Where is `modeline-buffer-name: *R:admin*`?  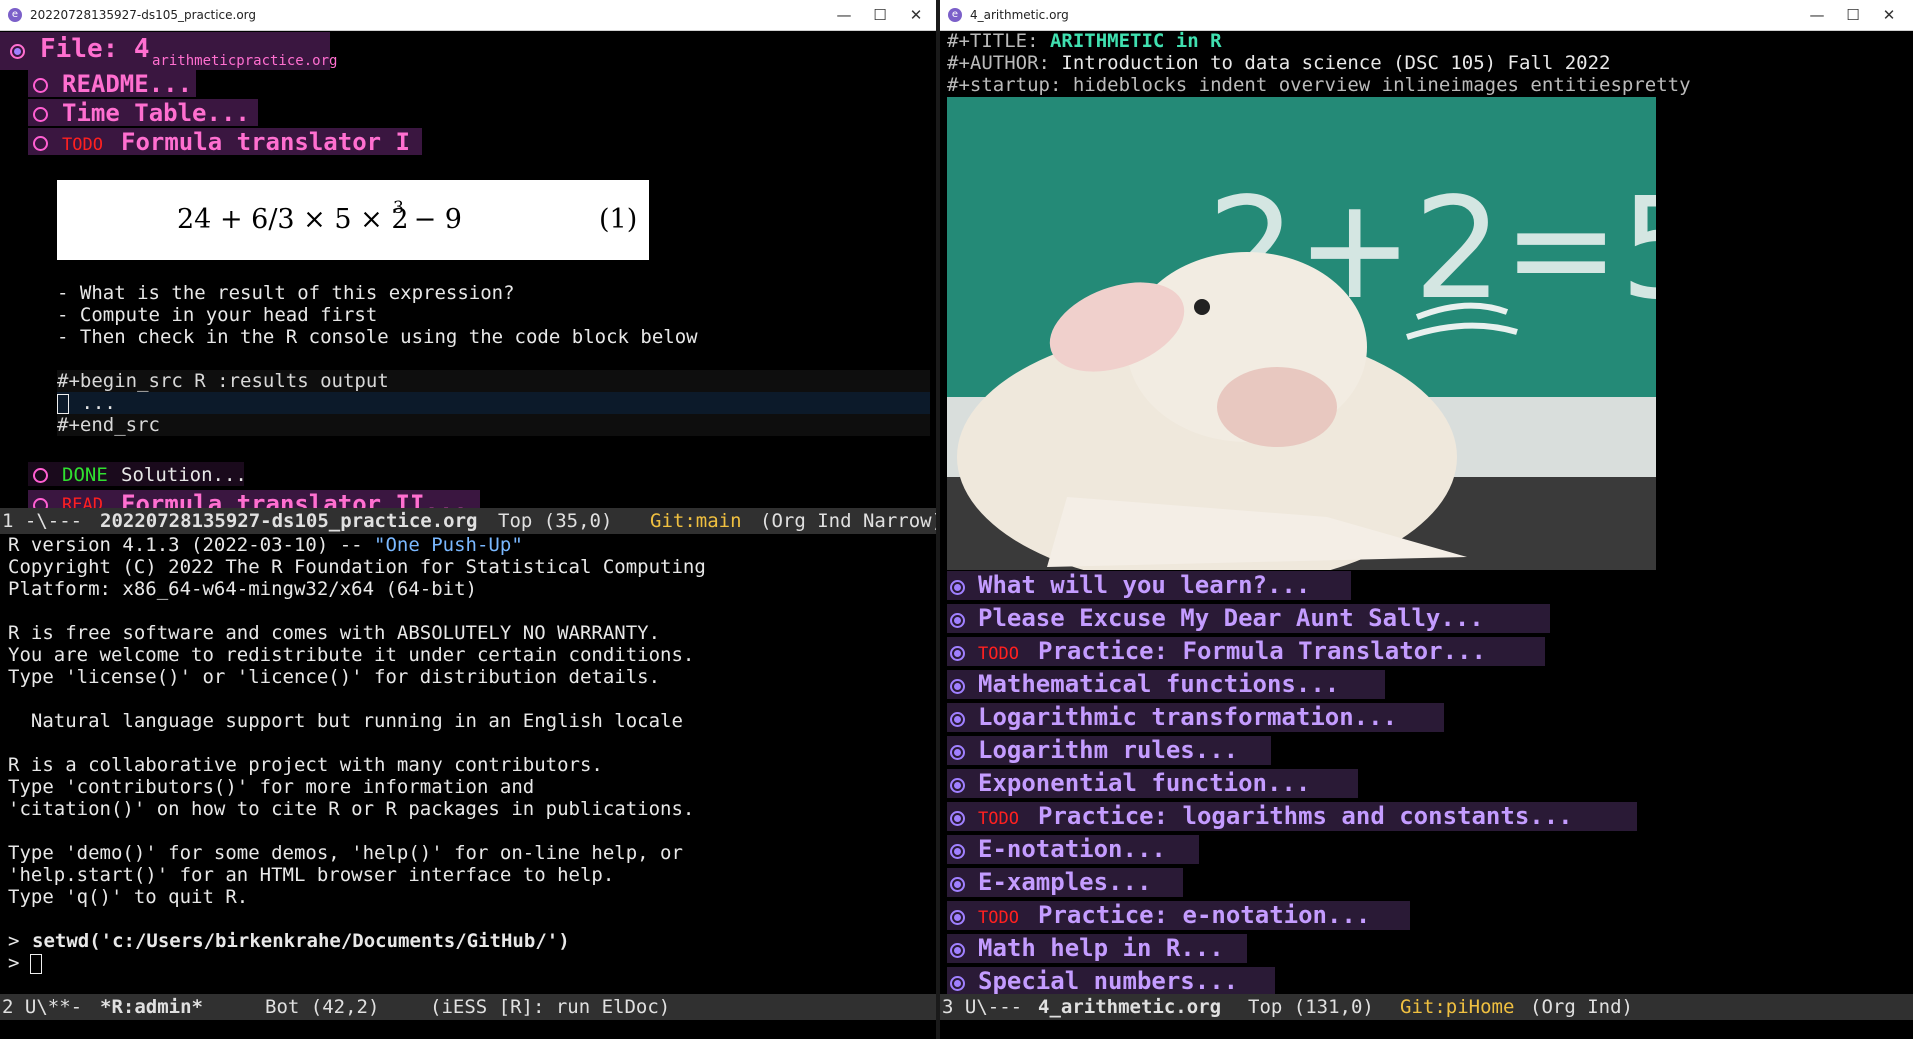
modeline-buffer-name: *R:admin* is located at coordinates (151, 1007).